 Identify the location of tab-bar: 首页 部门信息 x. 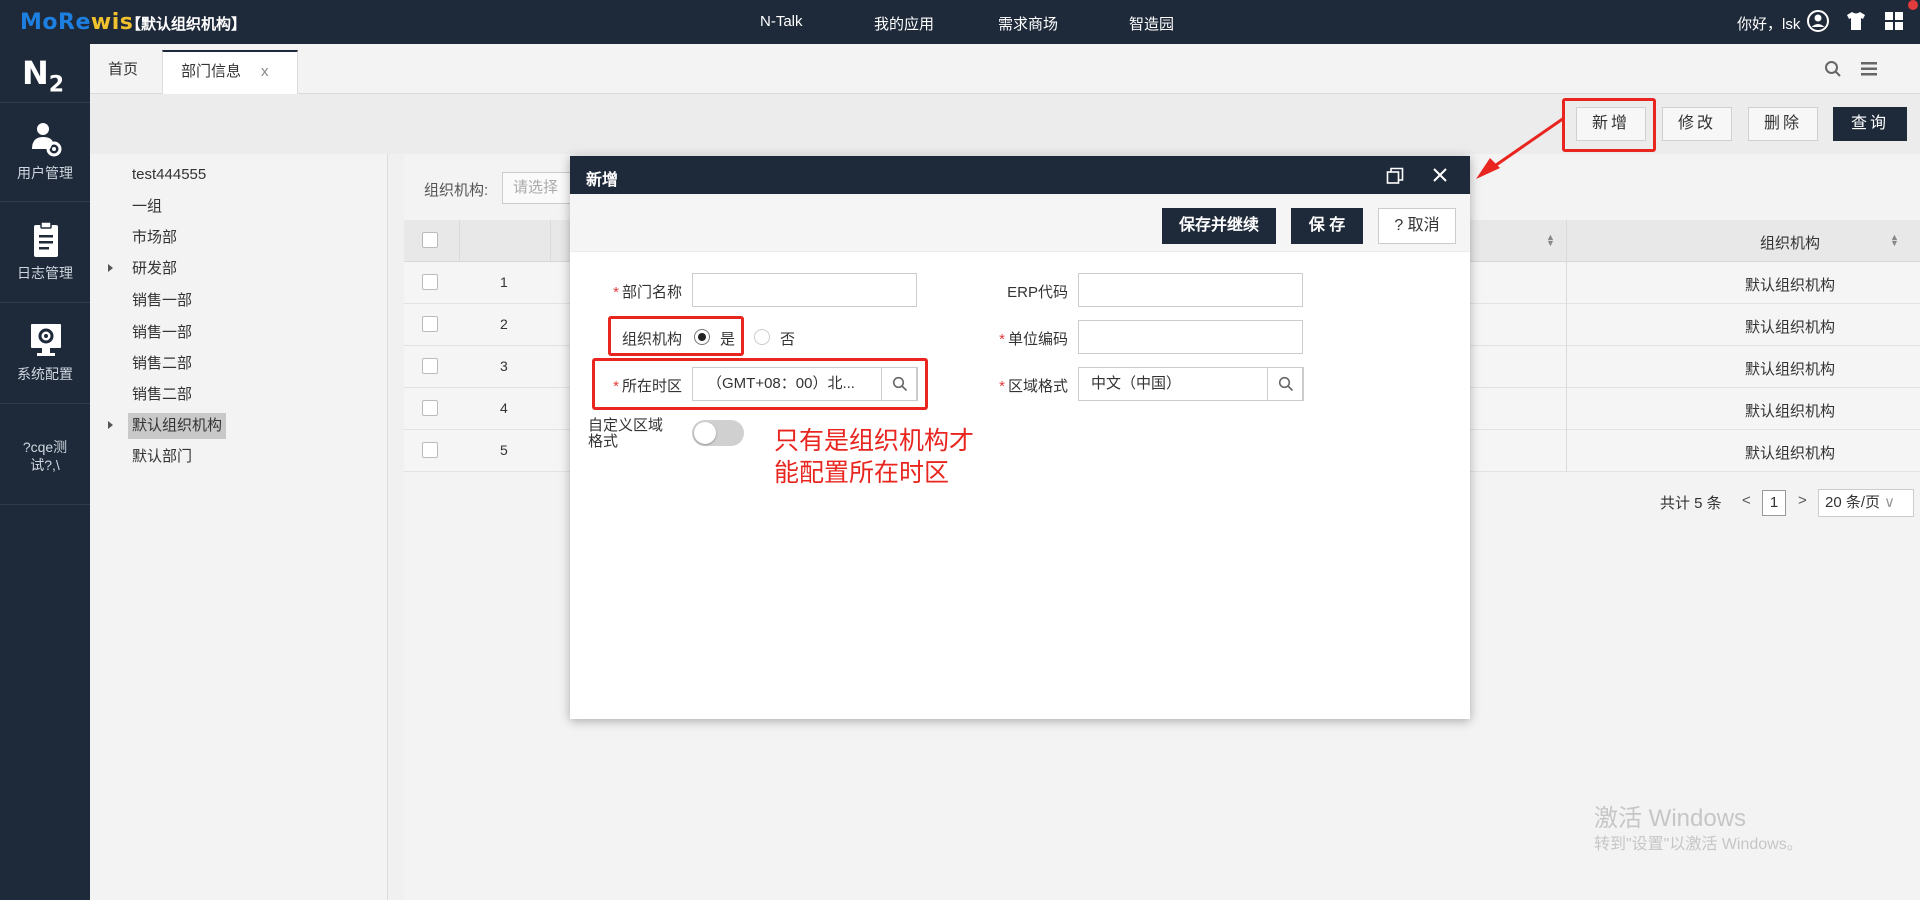
(1005, 69).